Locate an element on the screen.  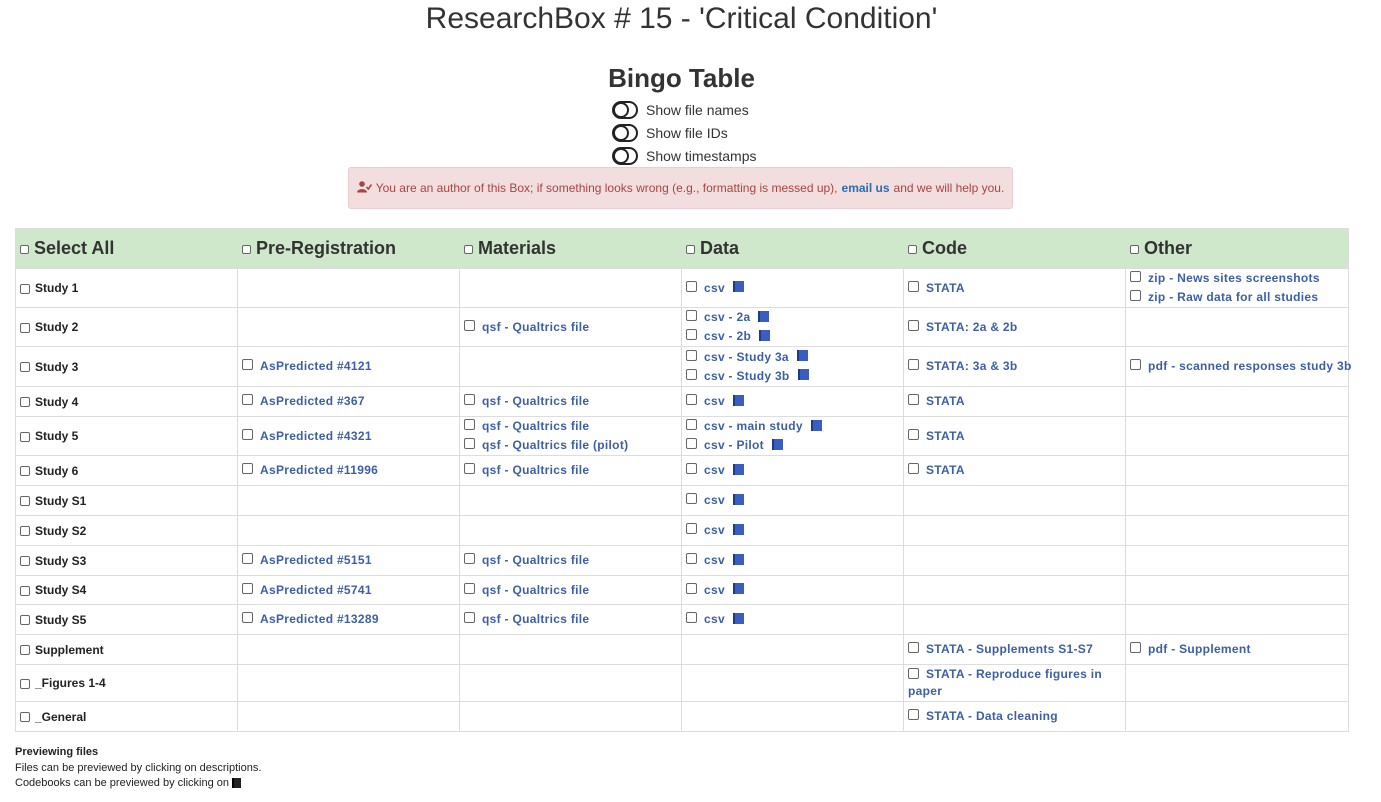
toggle-show-file-names: Show file names is located at coordinates (680, 110).